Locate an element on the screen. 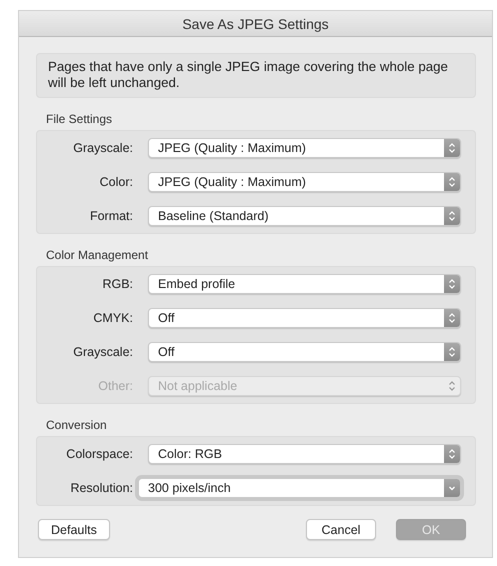  field-label: RGB: is located at coordinates (117, 284).